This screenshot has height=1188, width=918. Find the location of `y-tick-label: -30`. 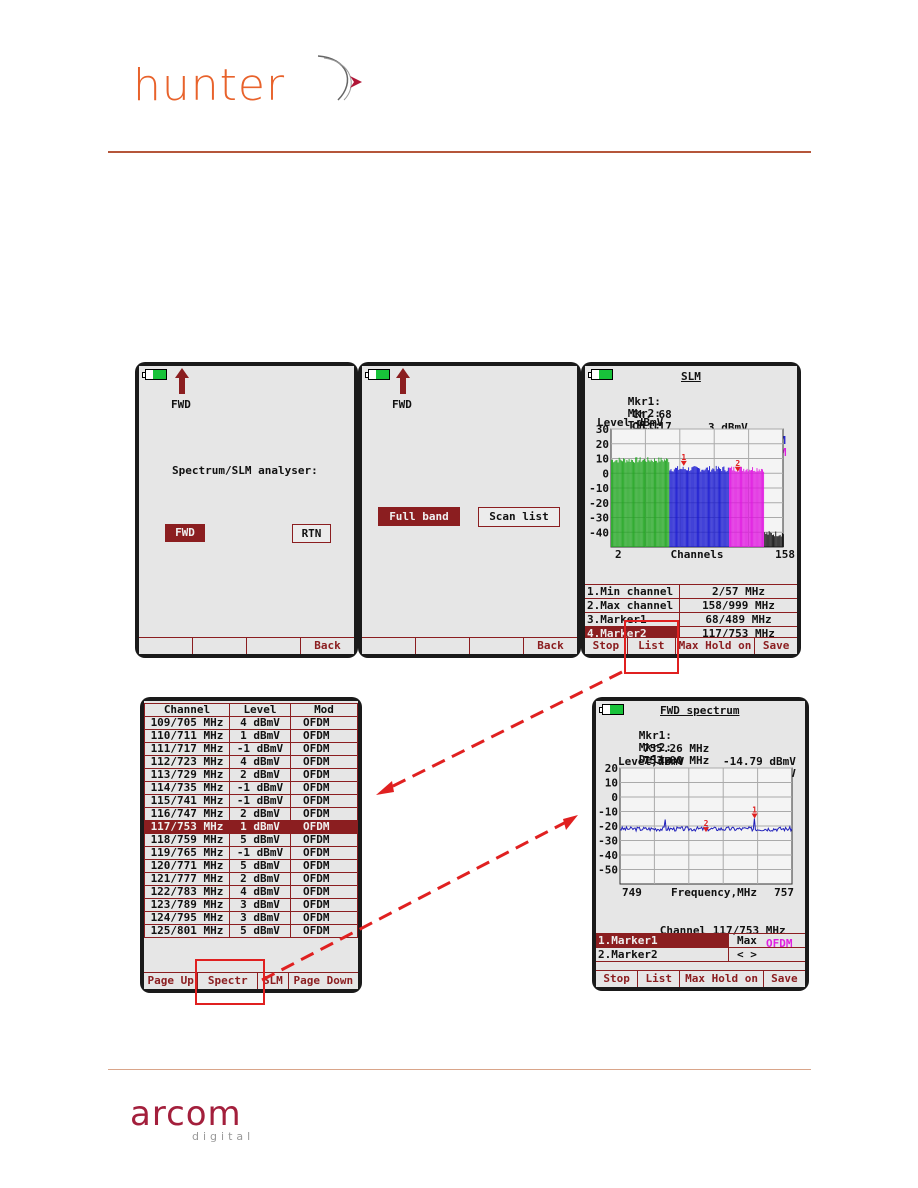

y-tick-label: -30 is located at coordinates (599, 518).